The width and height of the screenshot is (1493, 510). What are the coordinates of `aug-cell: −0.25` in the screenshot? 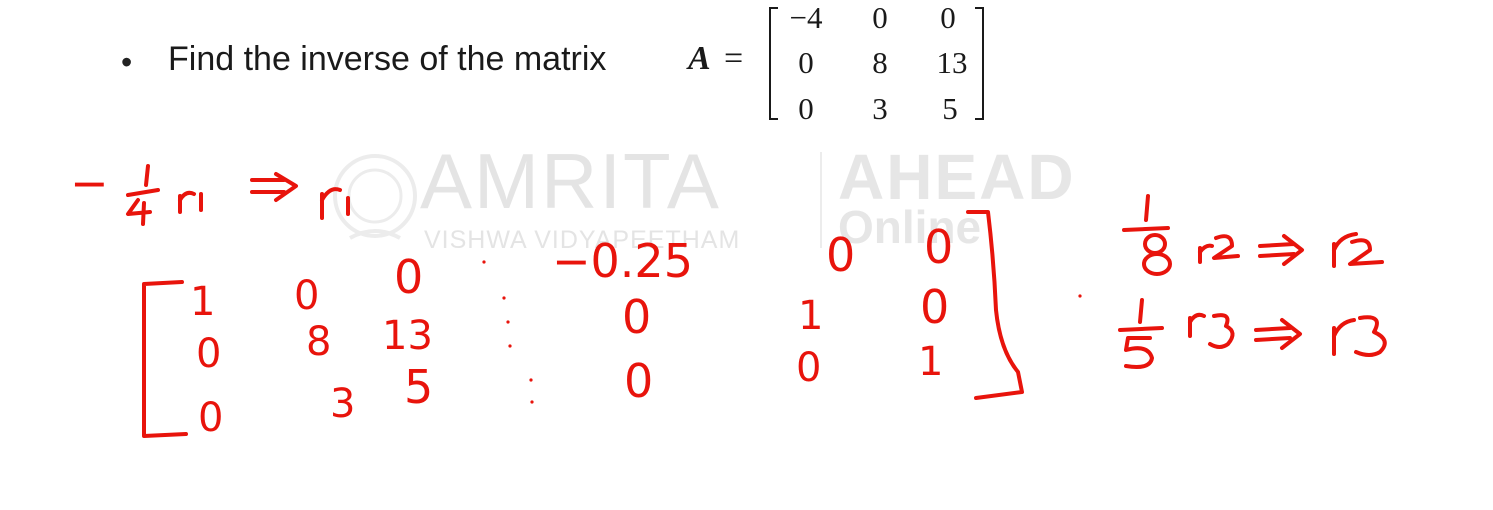 It's located at (622, 261).